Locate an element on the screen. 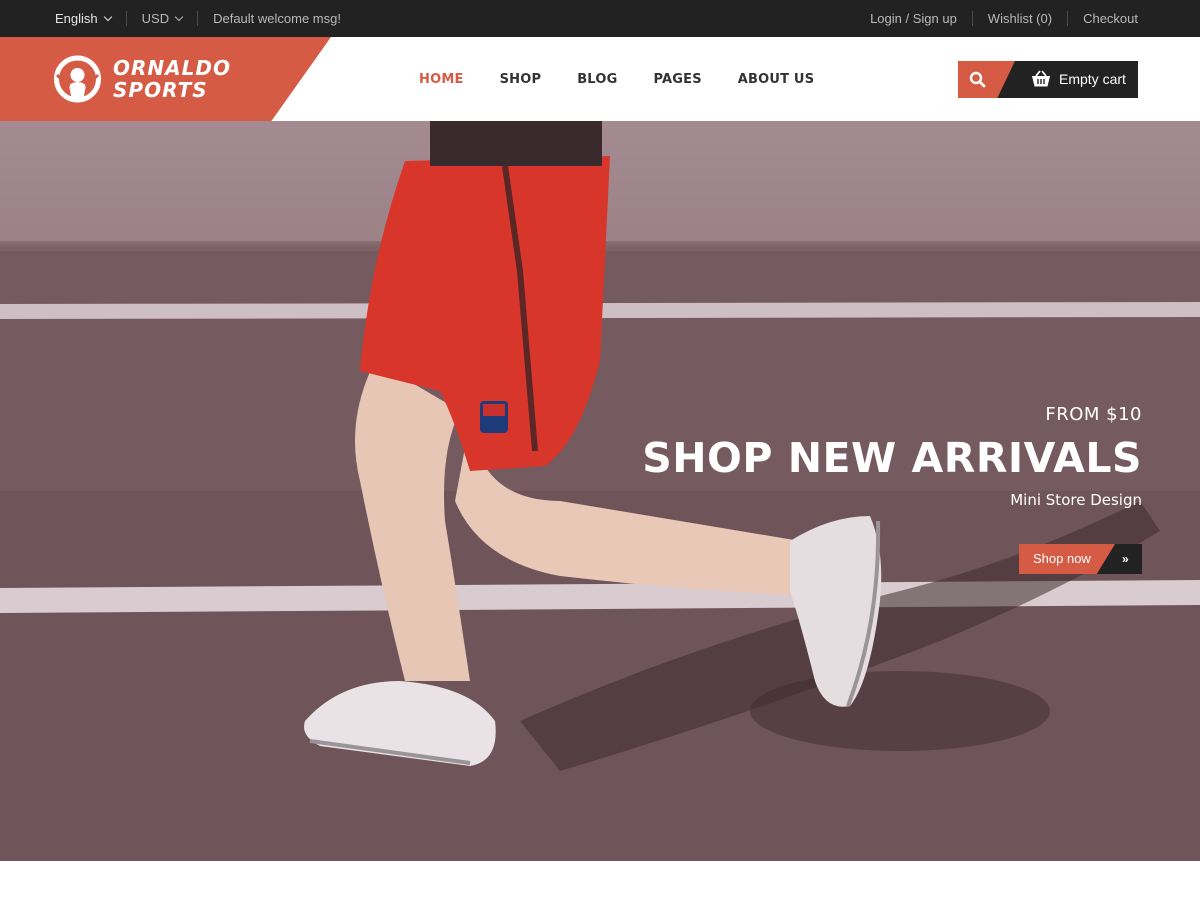  login-link: Login / Sign up is located at coordinates (913, 18).